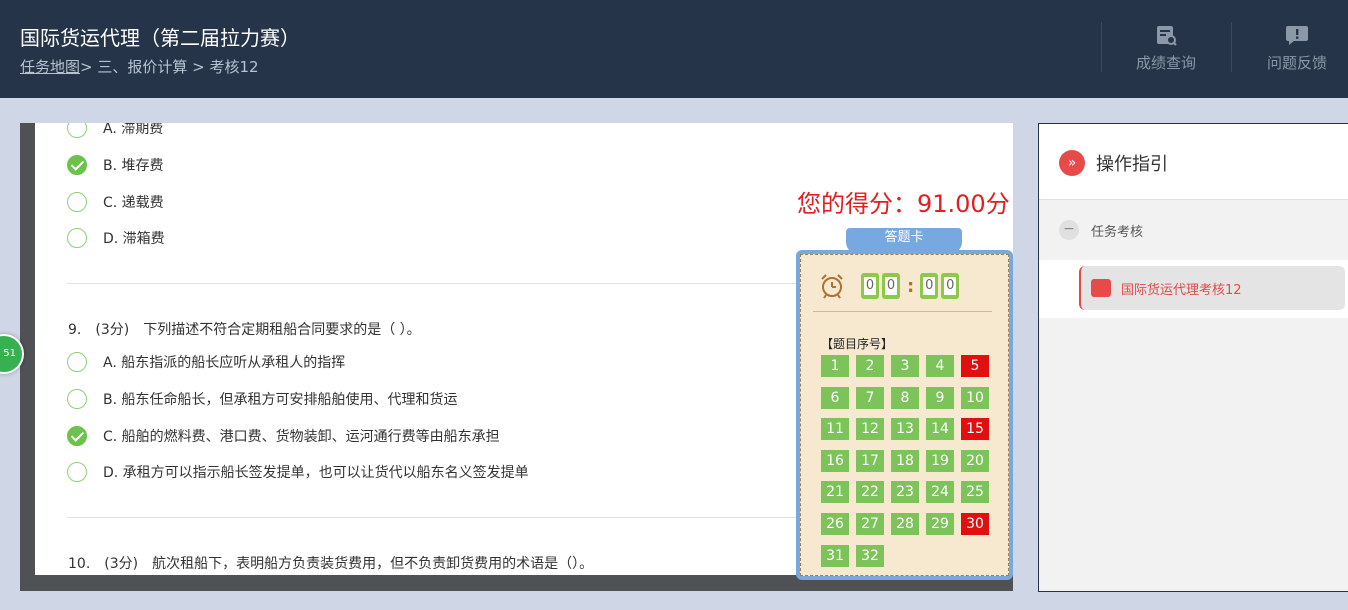 The height and width of the screenshot is (610, 1348). I want to click on q8-option-c: C. 递载费, so click(115, 202).